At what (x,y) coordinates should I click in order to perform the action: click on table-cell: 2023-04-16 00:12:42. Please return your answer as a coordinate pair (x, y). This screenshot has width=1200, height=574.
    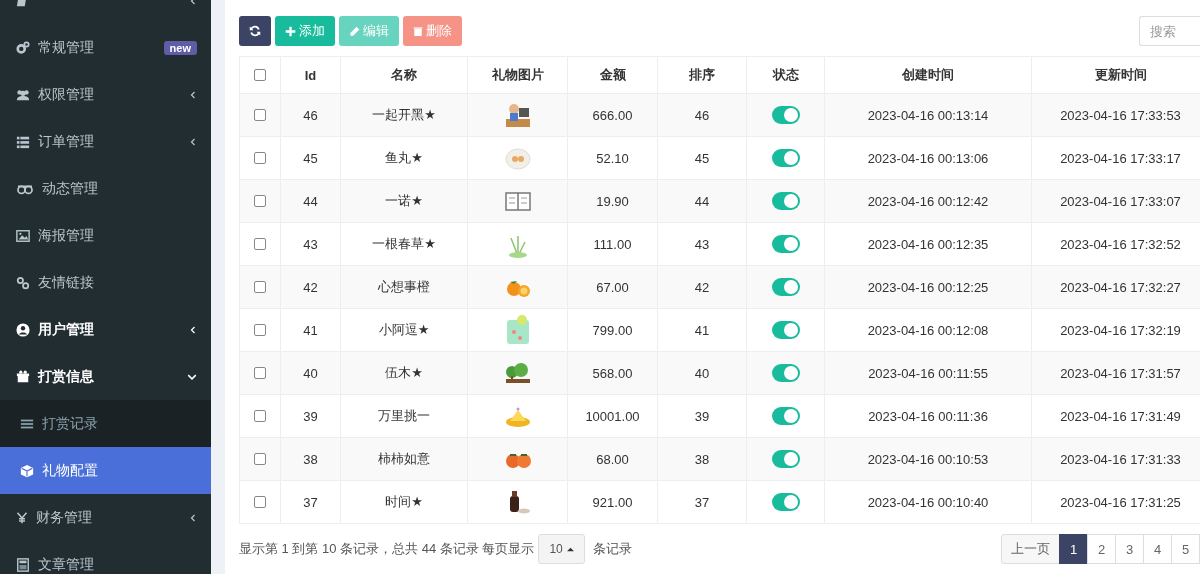
    Looking at the image, I should click on (928, 201).